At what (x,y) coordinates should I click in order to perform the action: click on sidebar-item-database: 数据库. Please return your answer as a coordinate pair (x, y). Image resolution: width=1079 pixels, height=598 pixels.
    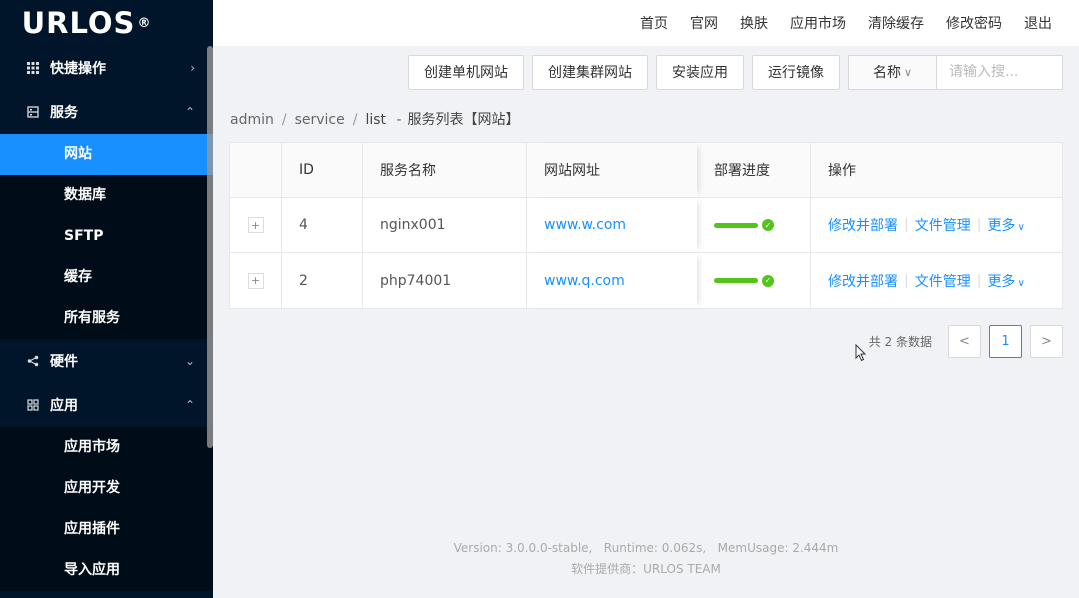
    Looking at the image, I should click on (106, 195).